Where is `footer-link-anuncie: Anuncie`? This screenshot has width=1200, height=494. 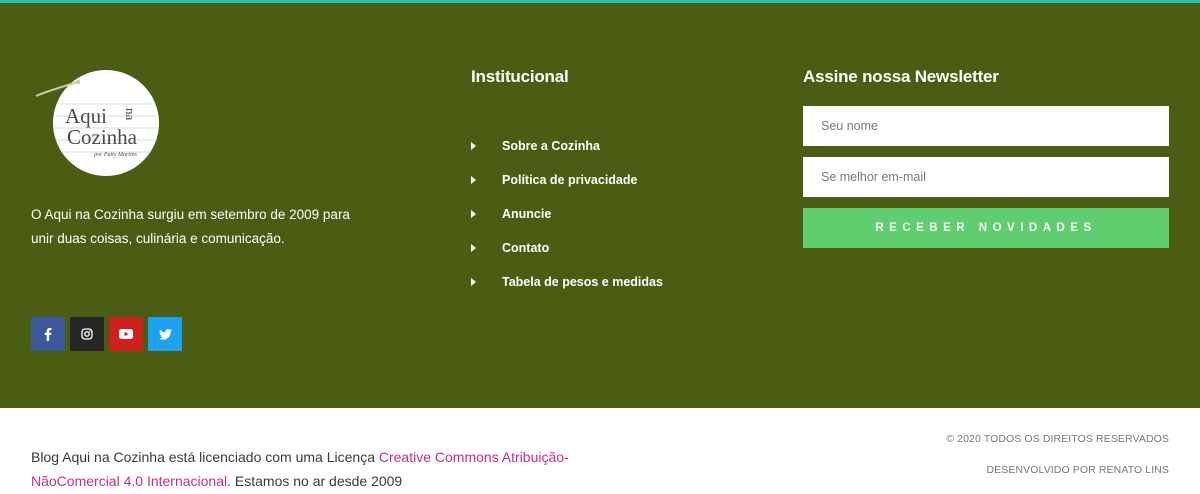 footer-link-anuncie: Anuncie is located at coordinates (567, 214).